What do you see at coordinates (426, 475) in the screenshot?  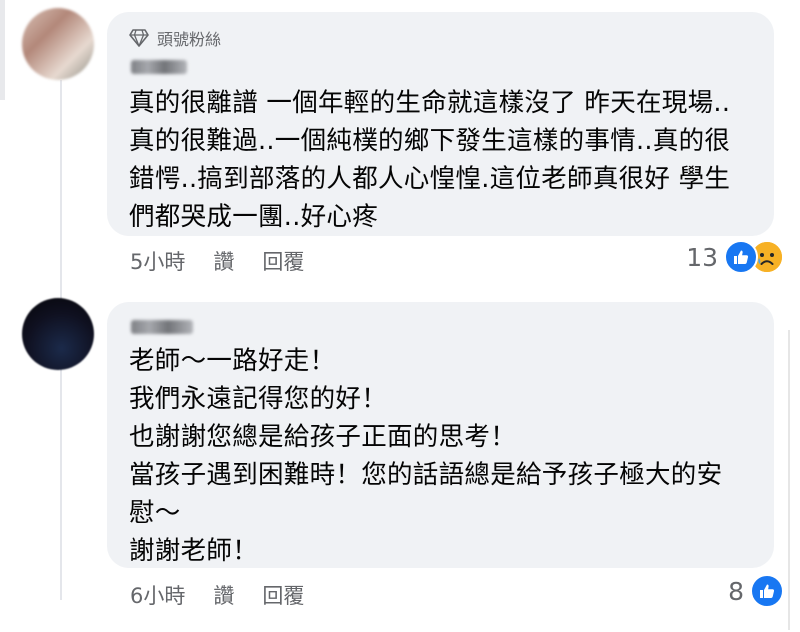 I see `comment-line: 當孩子遇到困難時！您的話語總是給予孩子極大的安` at bounding box center [426, 475].